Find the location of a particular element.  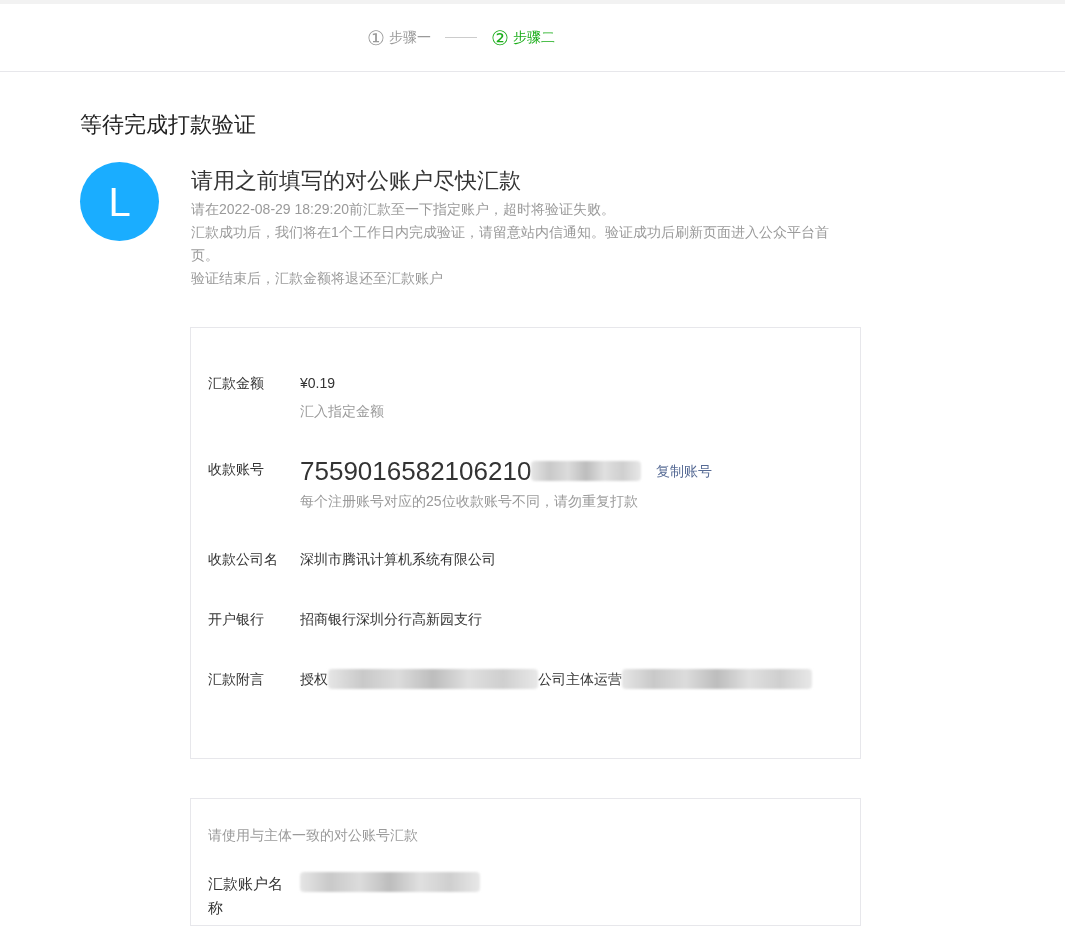

field-value: 招商银行深圳分行高新园支行 is located at coordinates (391, 619).